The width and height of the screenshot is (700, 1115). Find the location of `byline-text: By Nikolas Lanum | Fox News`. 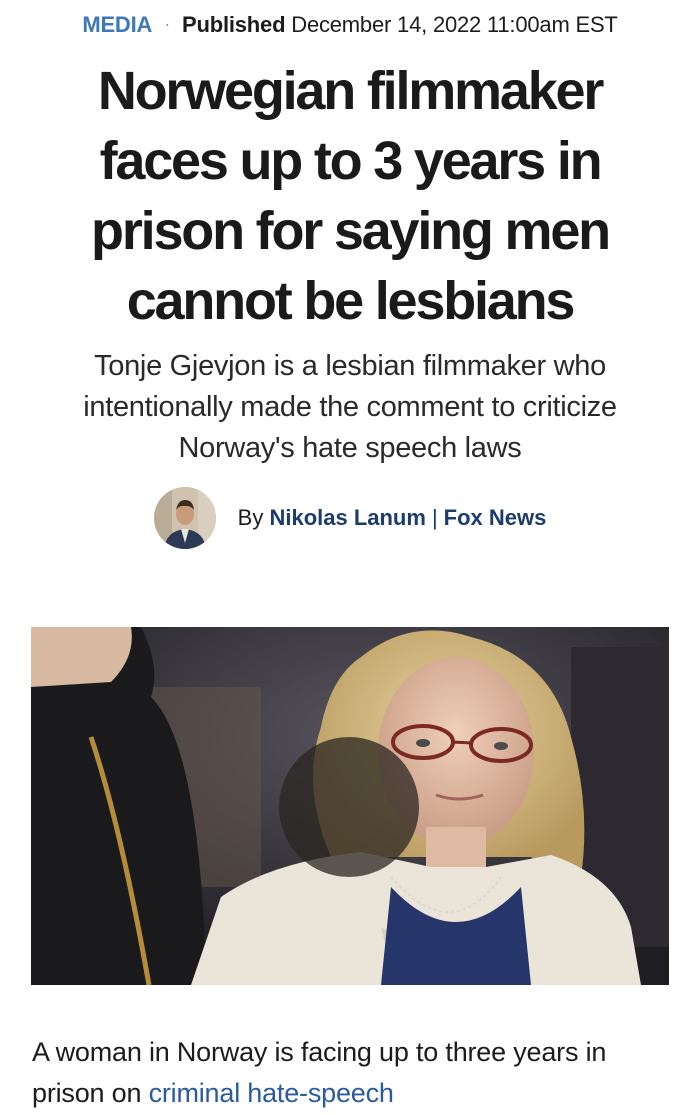

byline-text: By Nikolas Lanum | Fox News is located at coordinates (392, 518).